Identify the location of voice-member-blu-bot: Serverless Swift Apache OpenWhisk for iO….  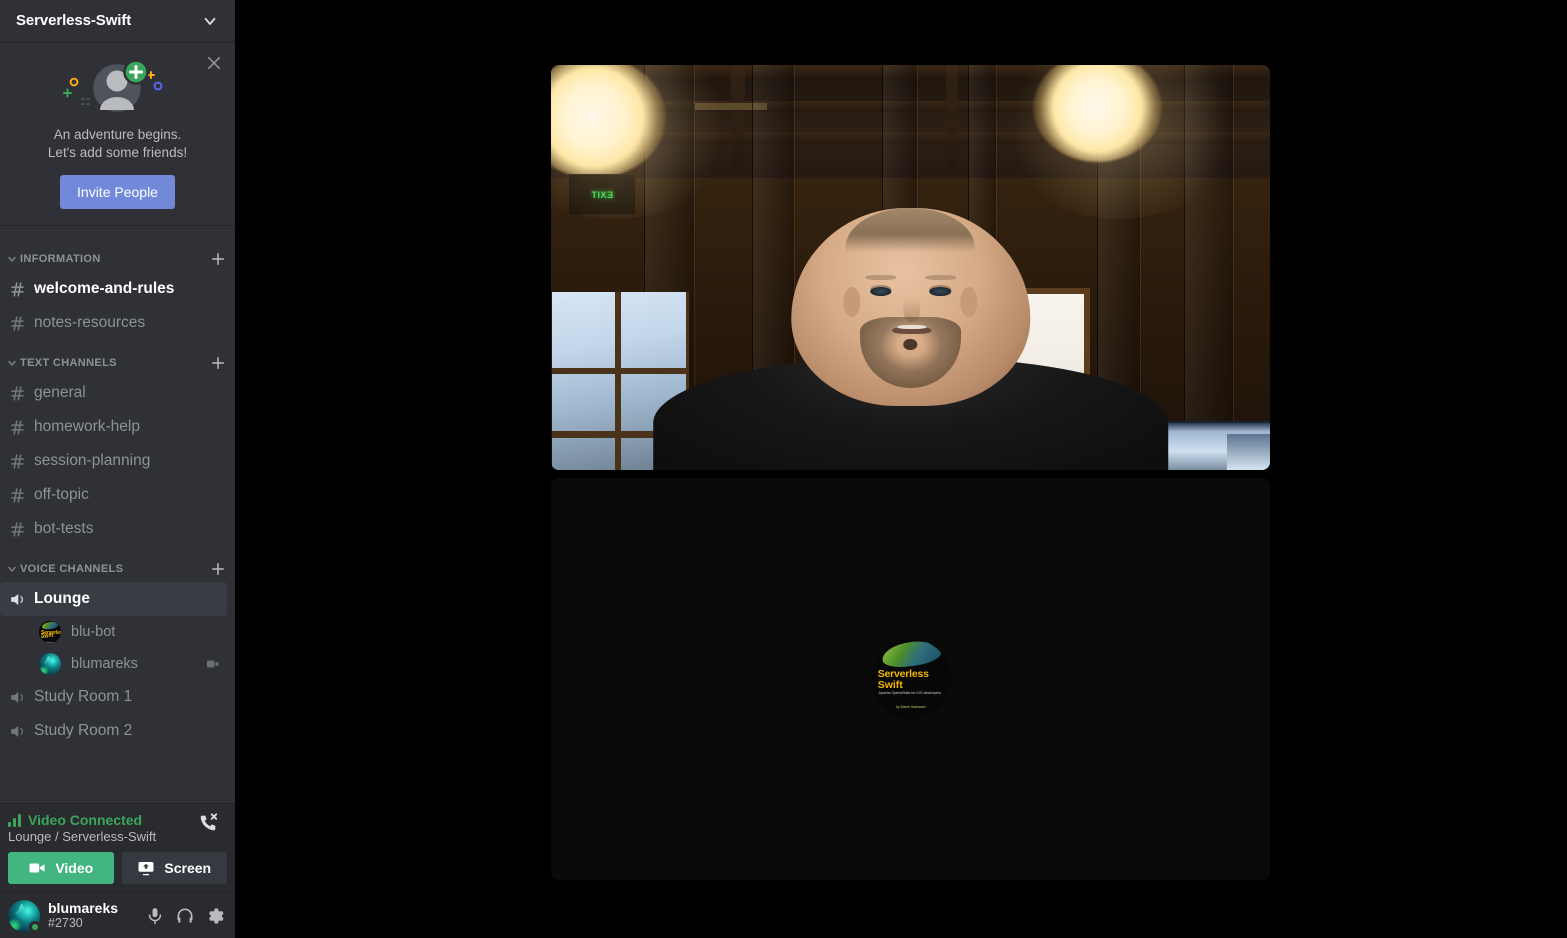
(117, 632).